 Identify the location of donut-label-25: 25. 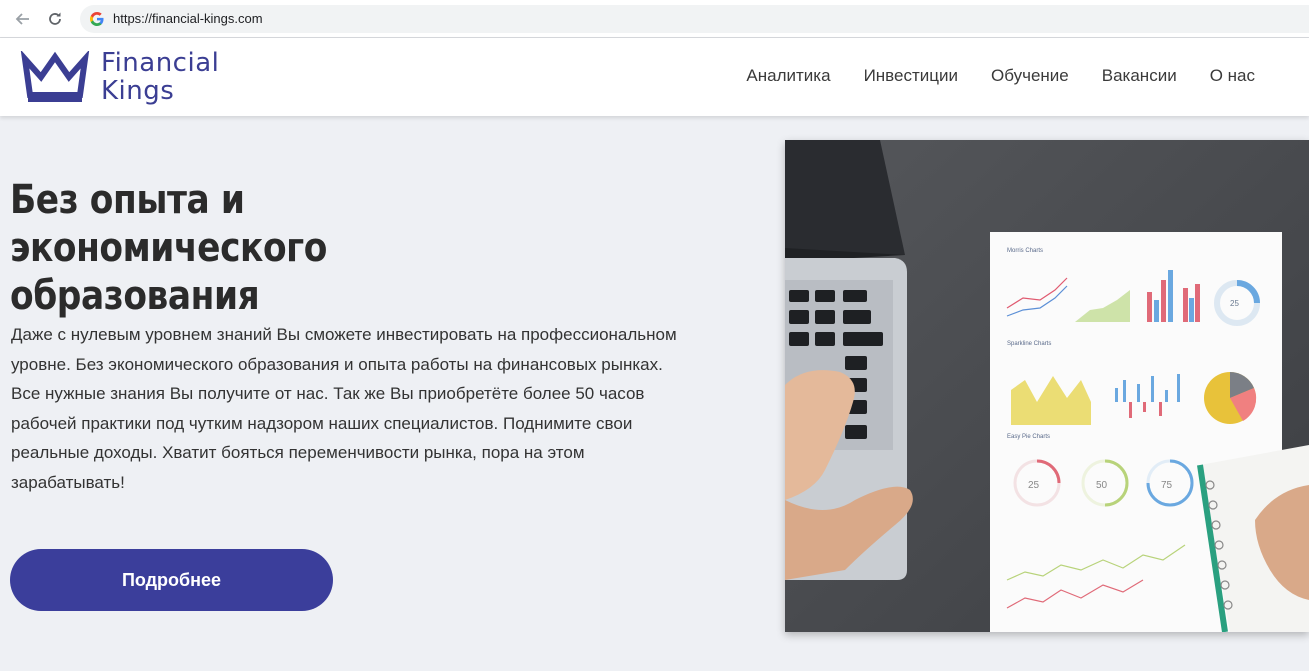
(1034, 485).